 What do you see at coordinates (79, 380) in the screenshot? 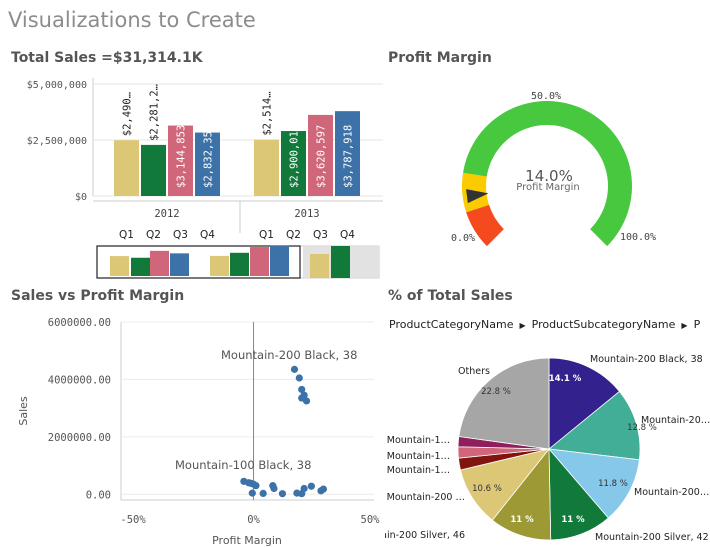
I see `scatter-y-tick-label: 4000000.00` at bounding box center [79, 380].